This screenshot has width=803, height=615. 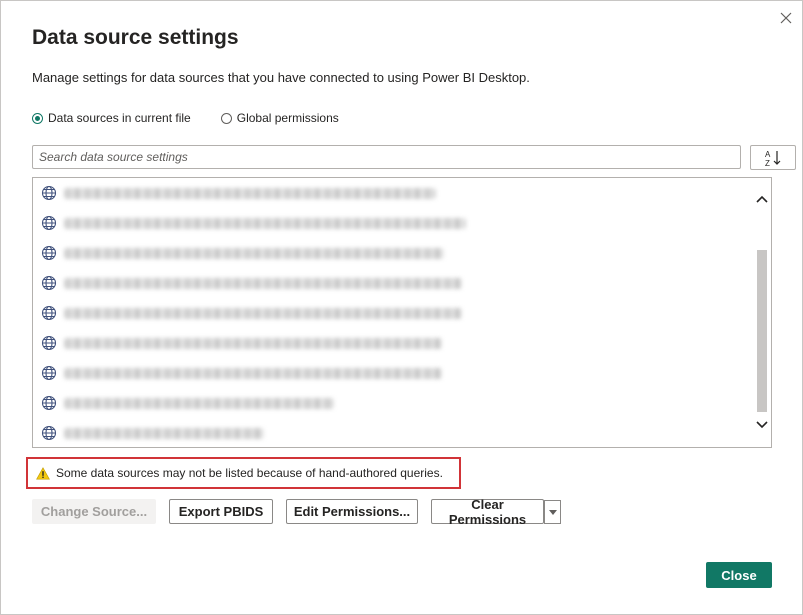 What do you see at coordinates (767, 163) in the screenshot?
I see `svg-text: Z` at bounding box center [767, 163].